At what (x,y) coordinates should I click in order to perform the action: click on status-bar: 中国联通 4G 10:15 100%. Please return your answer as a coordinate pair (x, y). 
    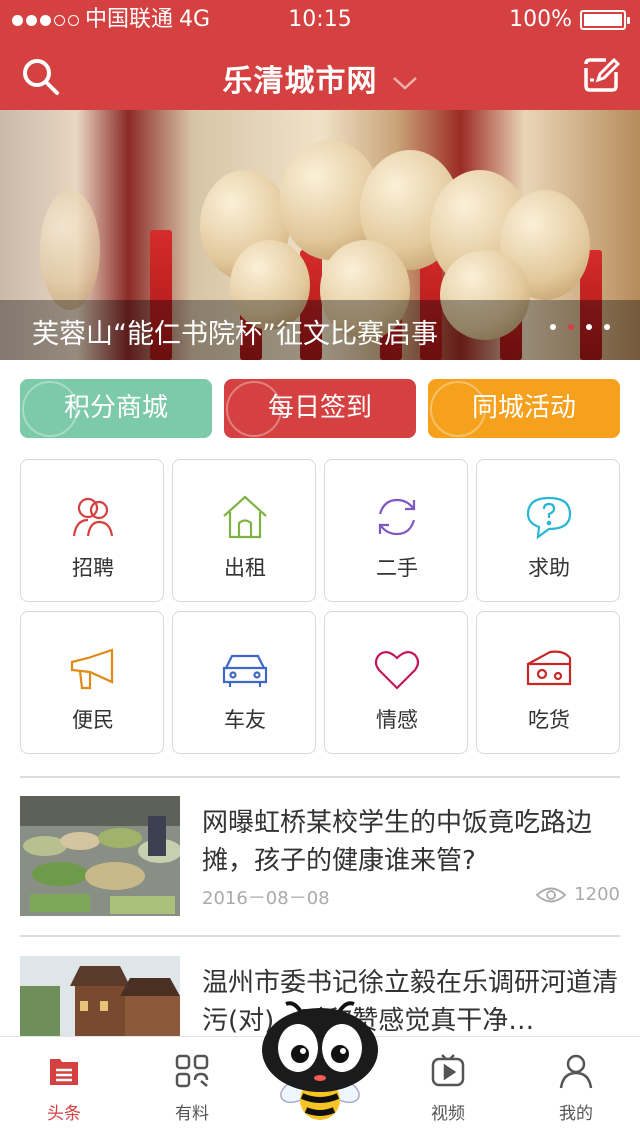
    Looking at the image, I should click on (320, 20).